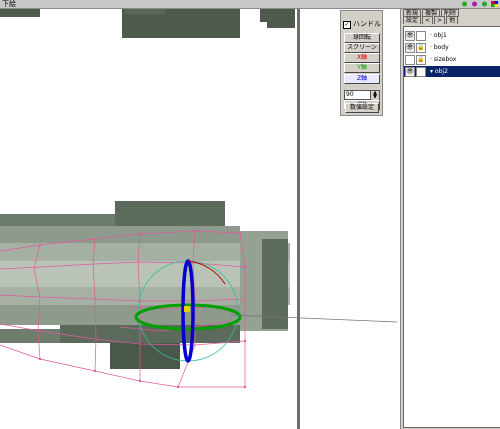  What do you see at coordinates (452, 35) in the screenshot?
I see `list-item: 👁 · obj1` at bounding box center [452, 35].